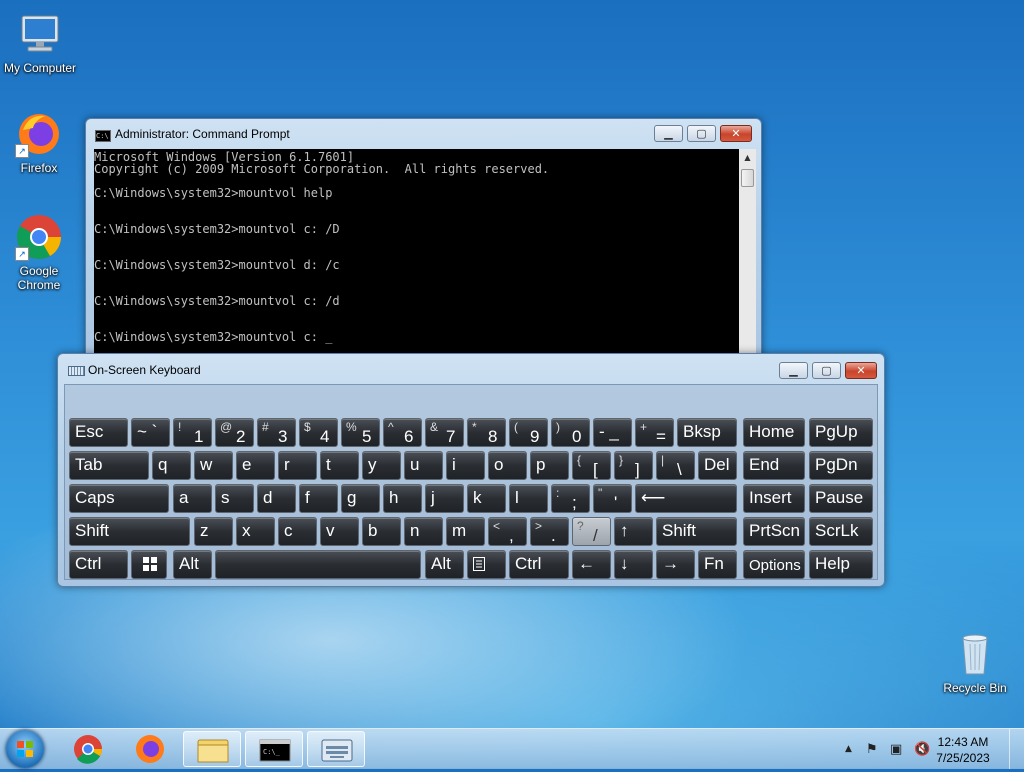  I want to click on key-fn: Fn, so click(717, 564).